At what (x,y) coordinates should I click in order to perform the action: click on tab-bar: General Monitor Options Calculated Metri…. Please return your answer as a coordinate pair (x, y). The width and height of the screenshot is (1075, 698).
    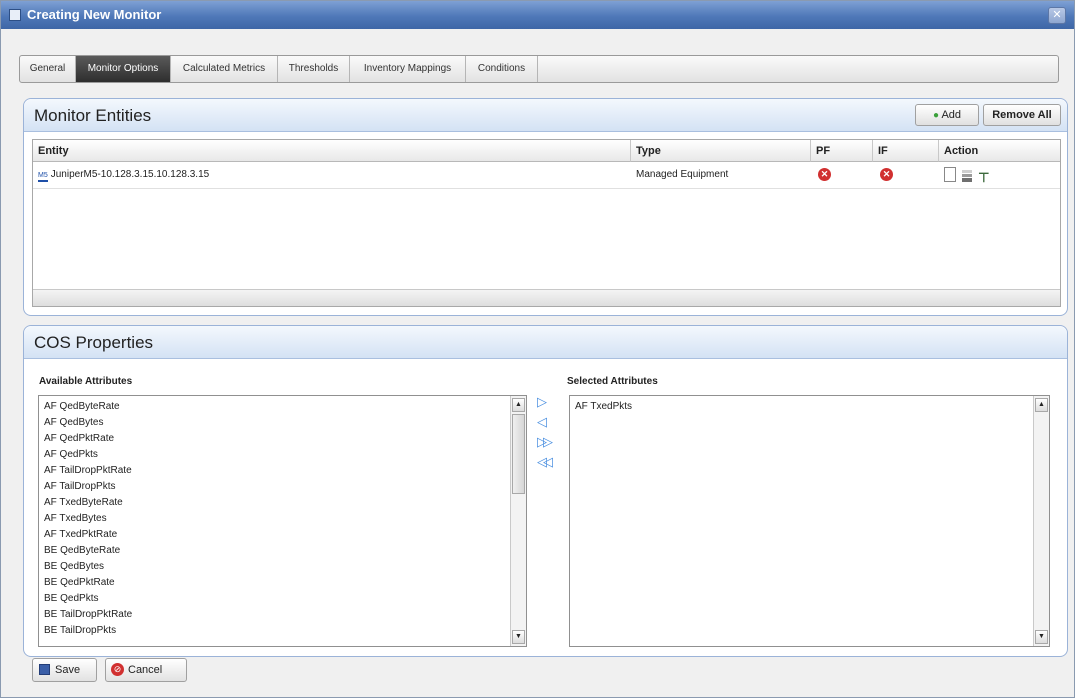
    Looking at the image, I should click on (539, 69).